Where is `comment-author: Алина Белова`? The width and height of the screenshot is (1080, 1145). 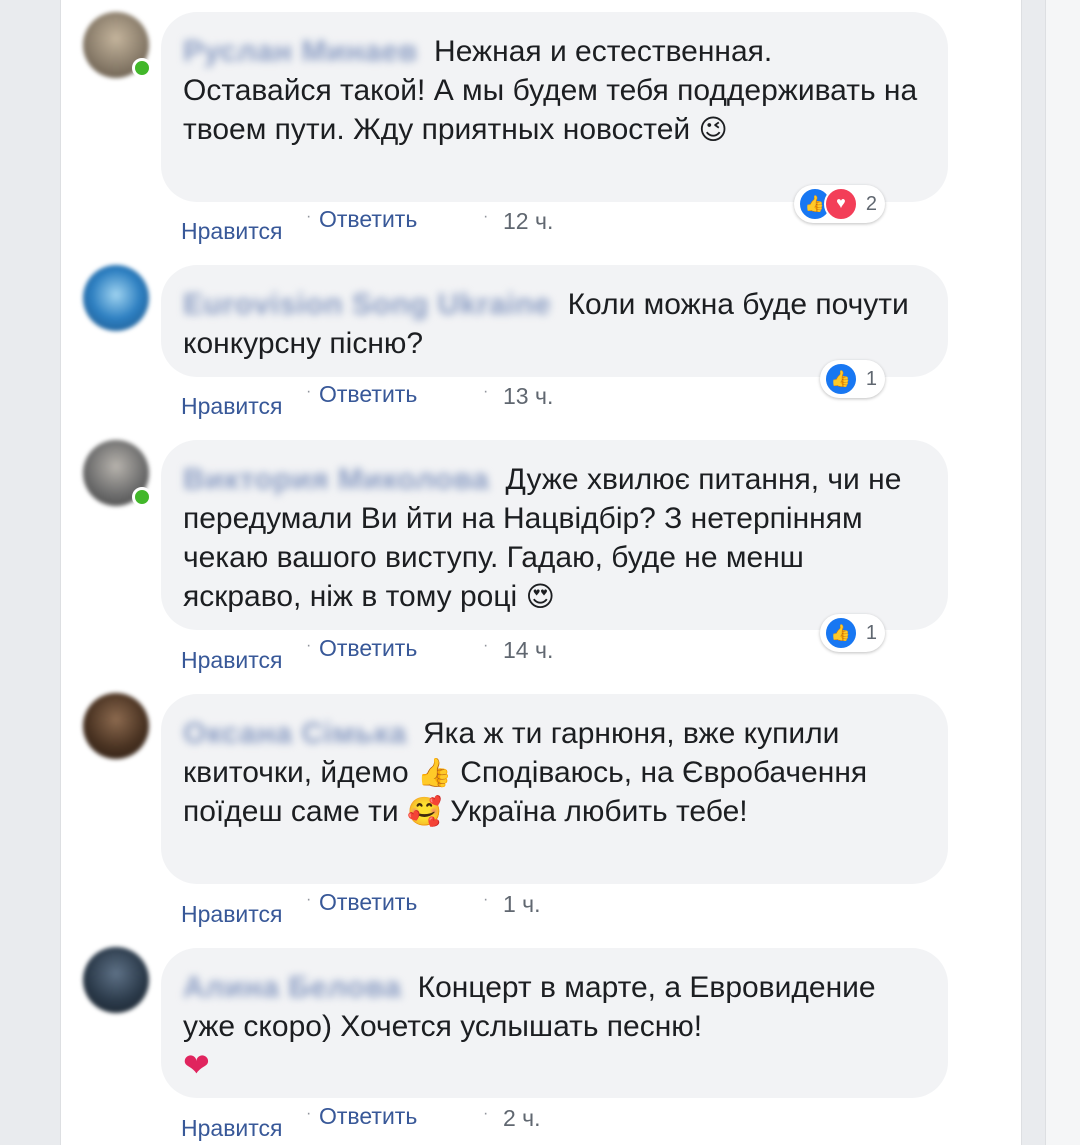
comment-author: Алина Белова is located at coordinates (292, 987).